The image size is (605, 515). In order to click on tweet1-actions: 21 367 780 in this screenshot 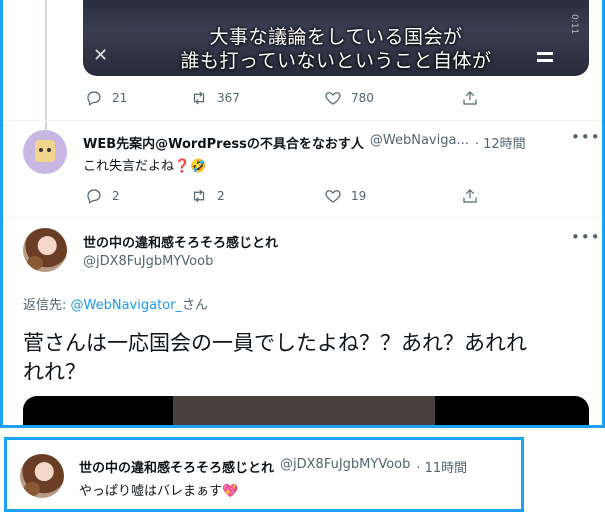, I will do `click(282, 98)`.